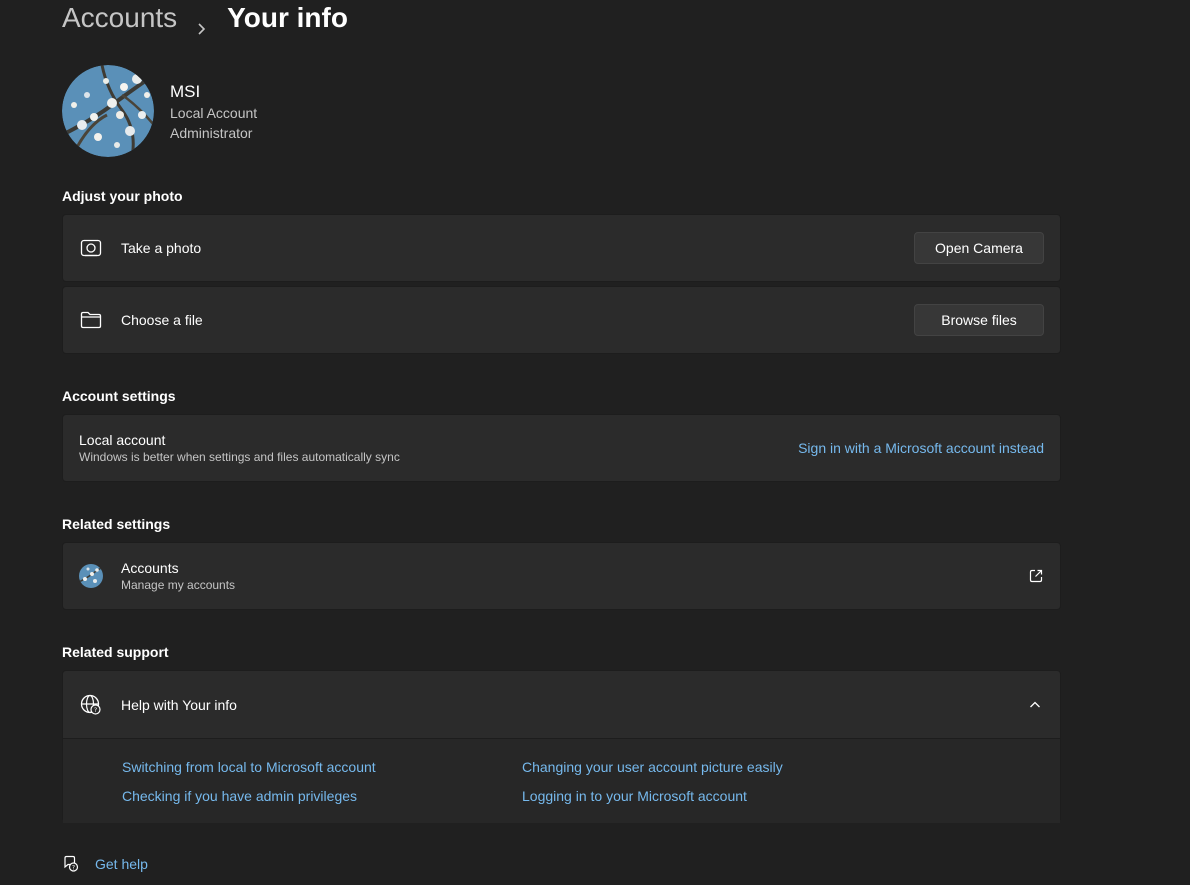 This screenshot has width=1190, height=885. Describe the element at coordinates (561, 576) in the screenshot. I see `accounts-related-card: Accounts Manage my accounts` at that location.